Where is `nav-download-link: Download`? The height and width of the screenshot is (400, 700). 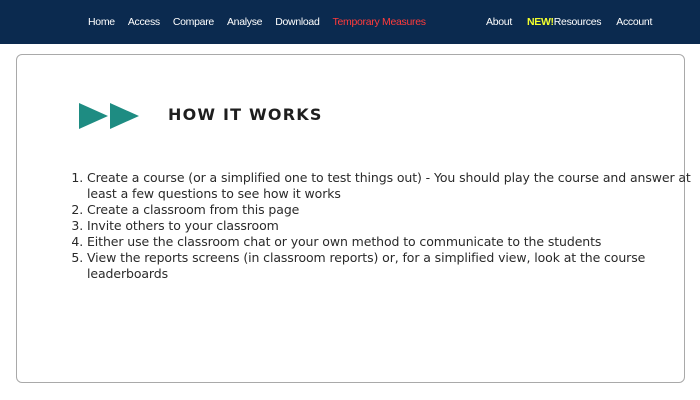 nav-download-link: Download is located at coordinates (297, 22).